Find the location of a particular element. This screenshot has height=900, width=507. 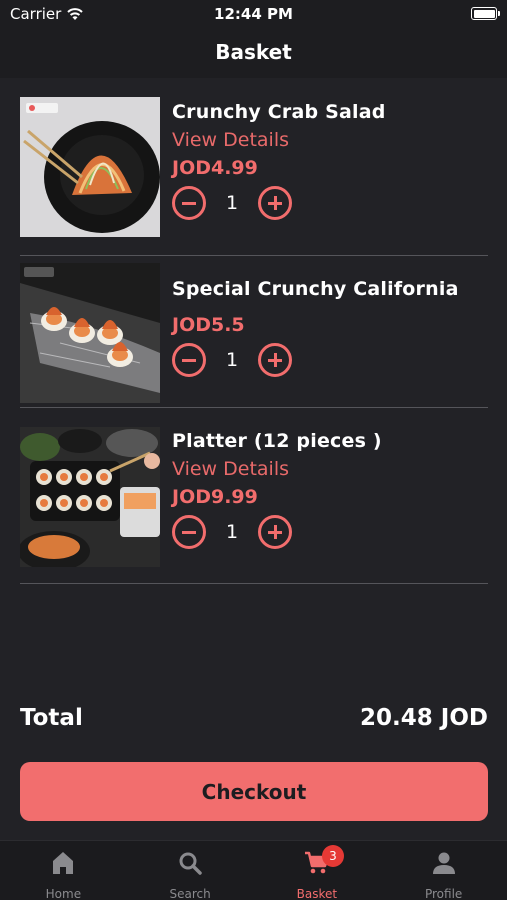

cart-count-badge: 3 is located at coordinates (333, 856).